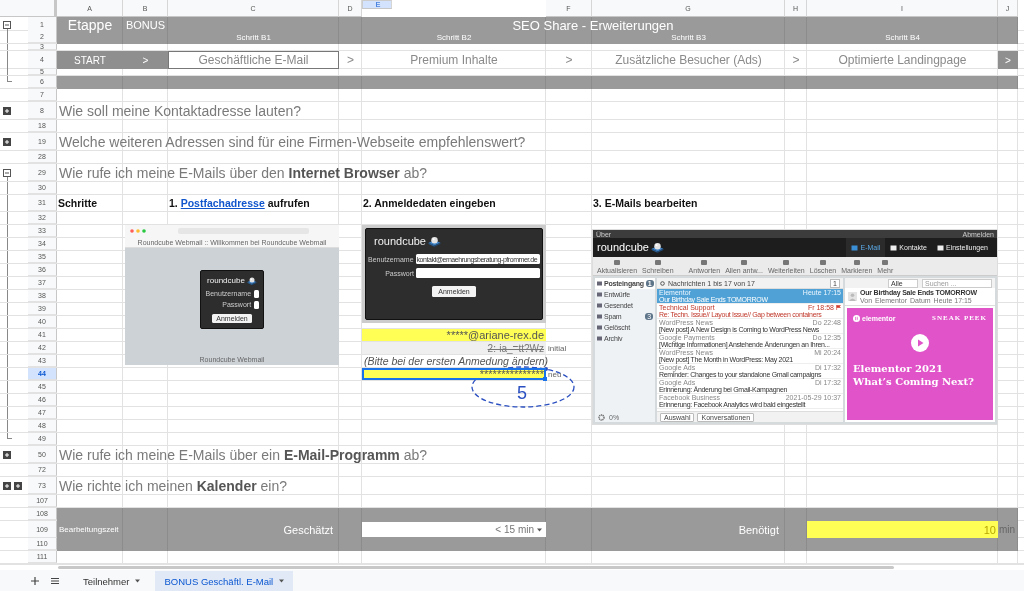 The height and width of the screenshot is (591, 1024). I want to click on time-label: Bearbeitungszeit, so click(88, 529).